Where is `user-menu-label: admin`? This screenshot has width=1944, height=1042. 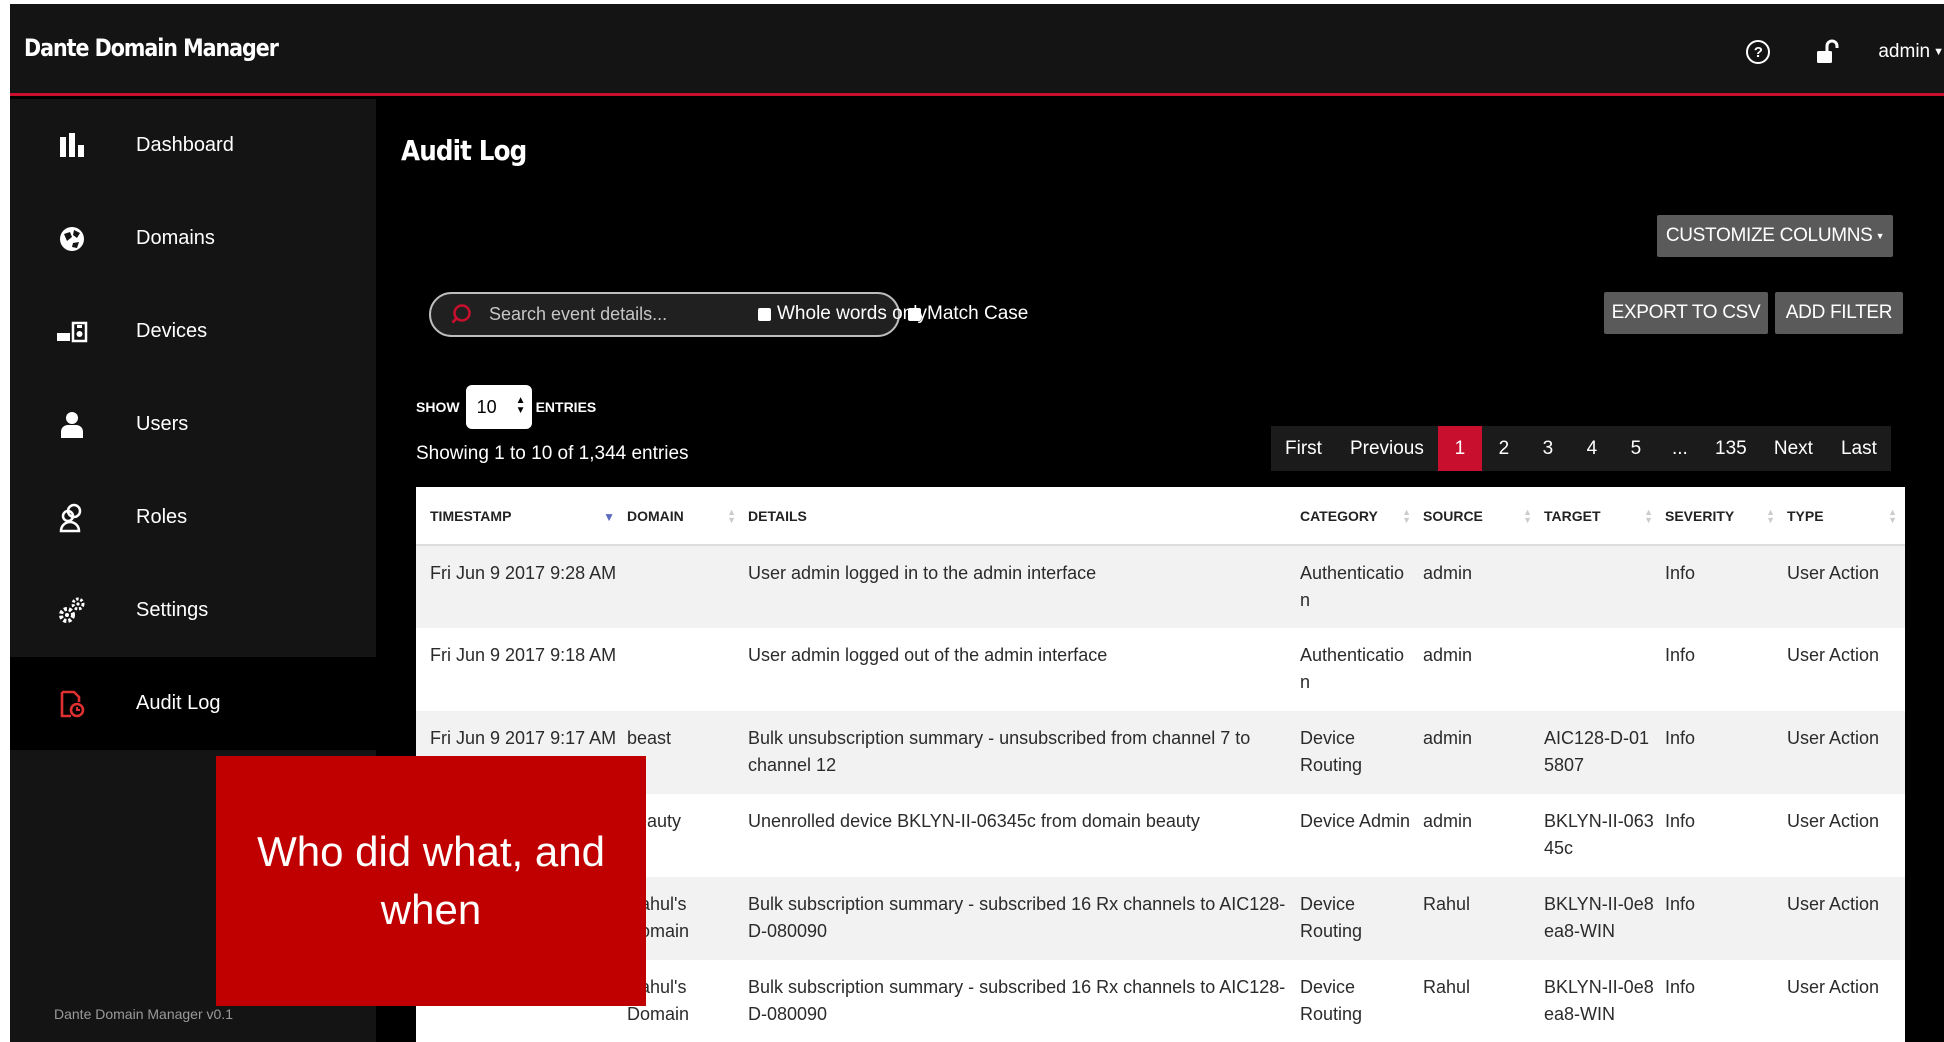 user-menu-label: admin is located at coordinates (1904, 51).